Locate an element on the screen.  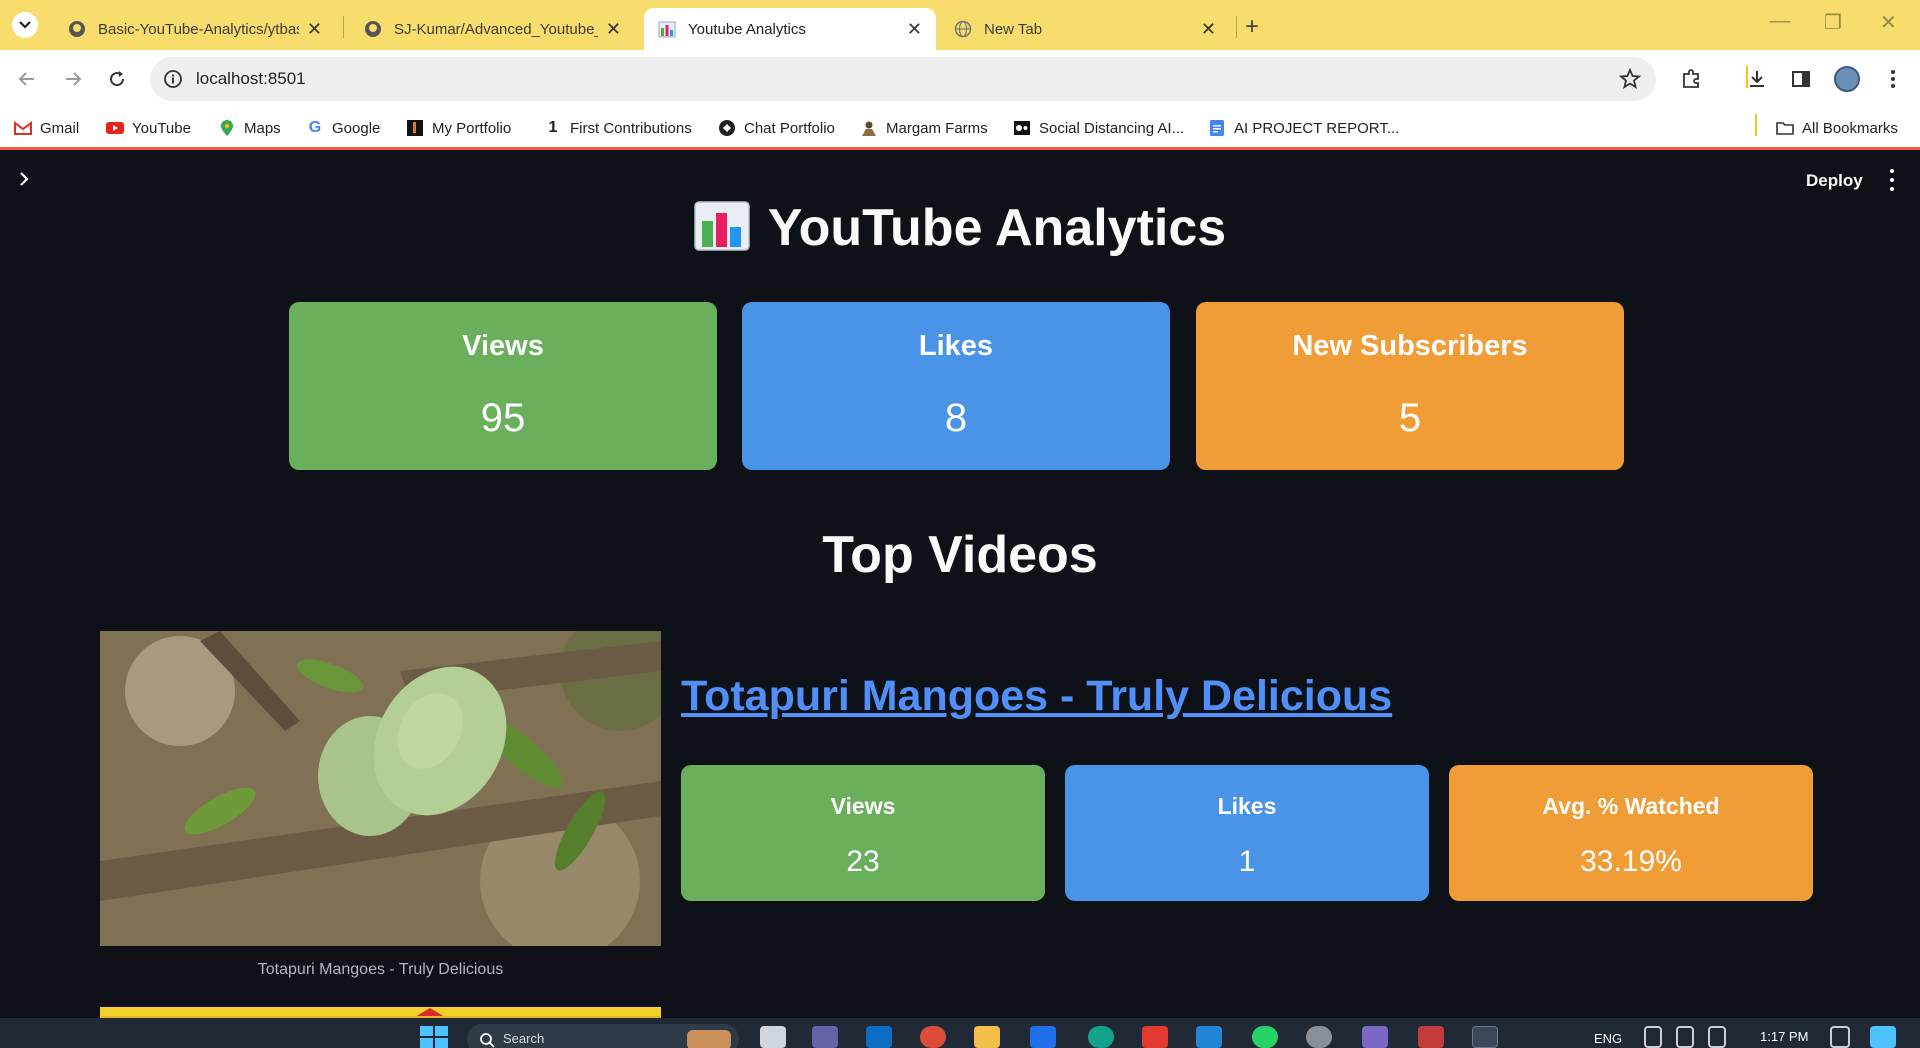
tab-new-tab: New Tab ✕ is located at coordinates (1085, 29).